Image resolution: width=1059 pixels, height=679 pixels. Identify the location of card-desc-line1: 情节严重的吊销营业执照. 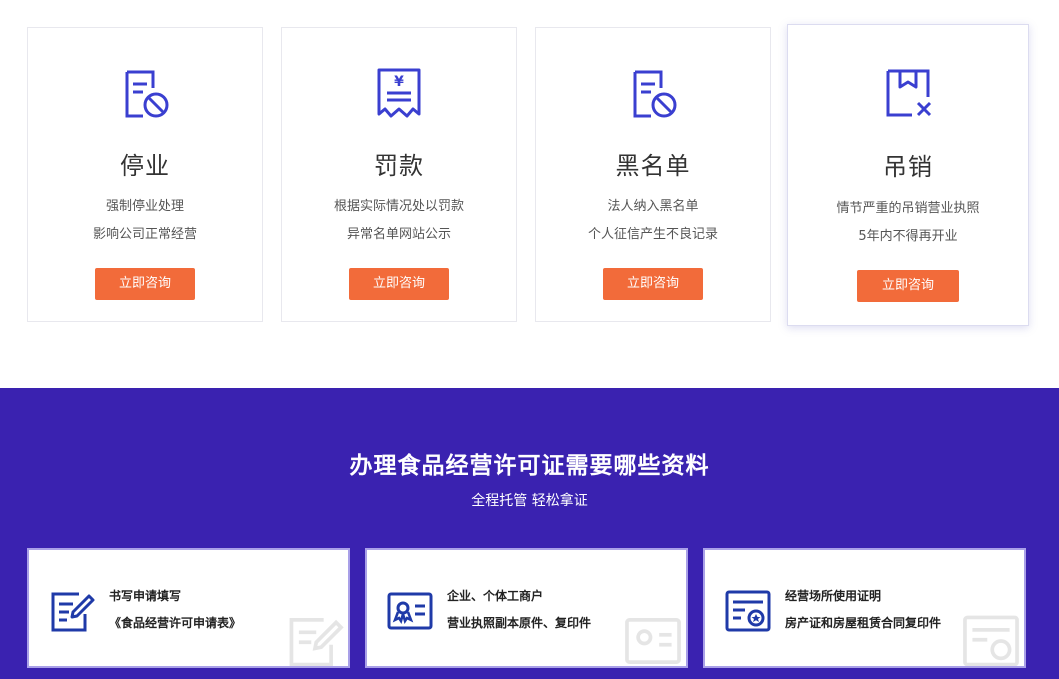
(908, 208).